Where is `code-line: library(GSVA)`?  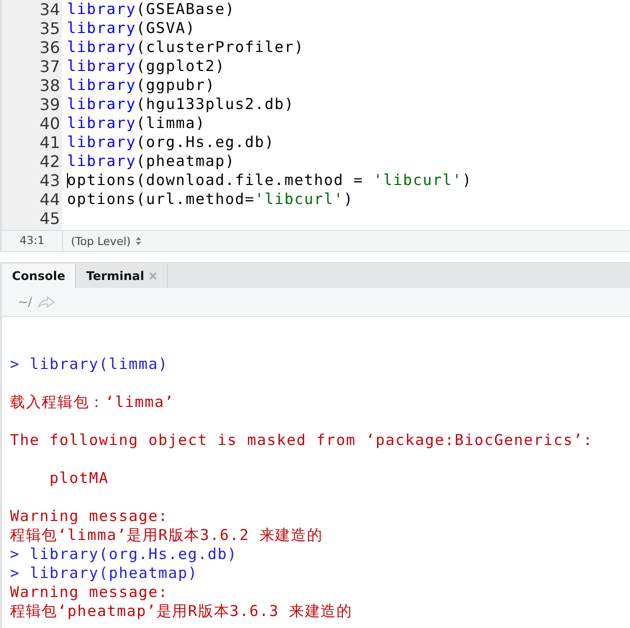
code-line: library(GSVA) is located at coordinates (131, 28).